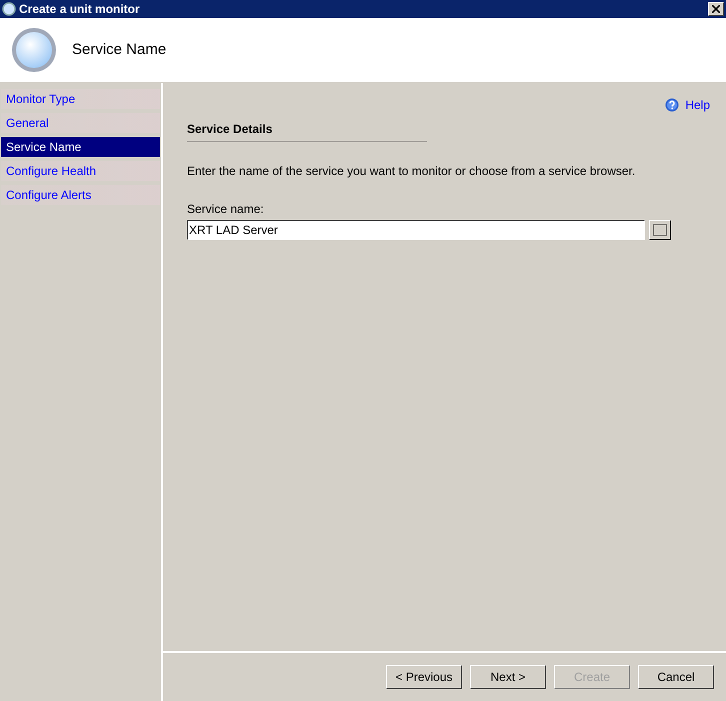 This screenshot has width=726, height=701. I want to click on ellipsis-icon, so click(660, 230).